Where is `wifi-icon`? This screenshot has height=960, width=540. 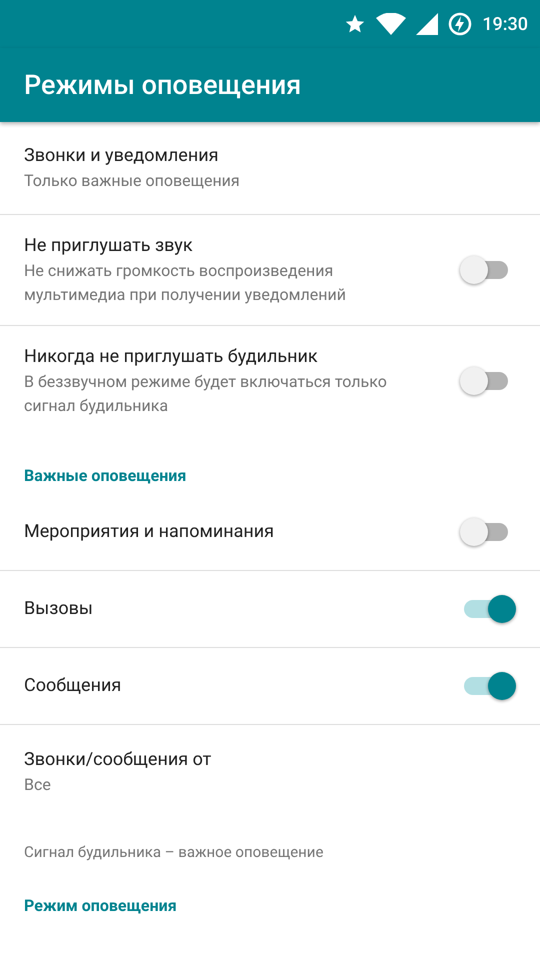
wifi-icon is located at coordinates (391, 24).